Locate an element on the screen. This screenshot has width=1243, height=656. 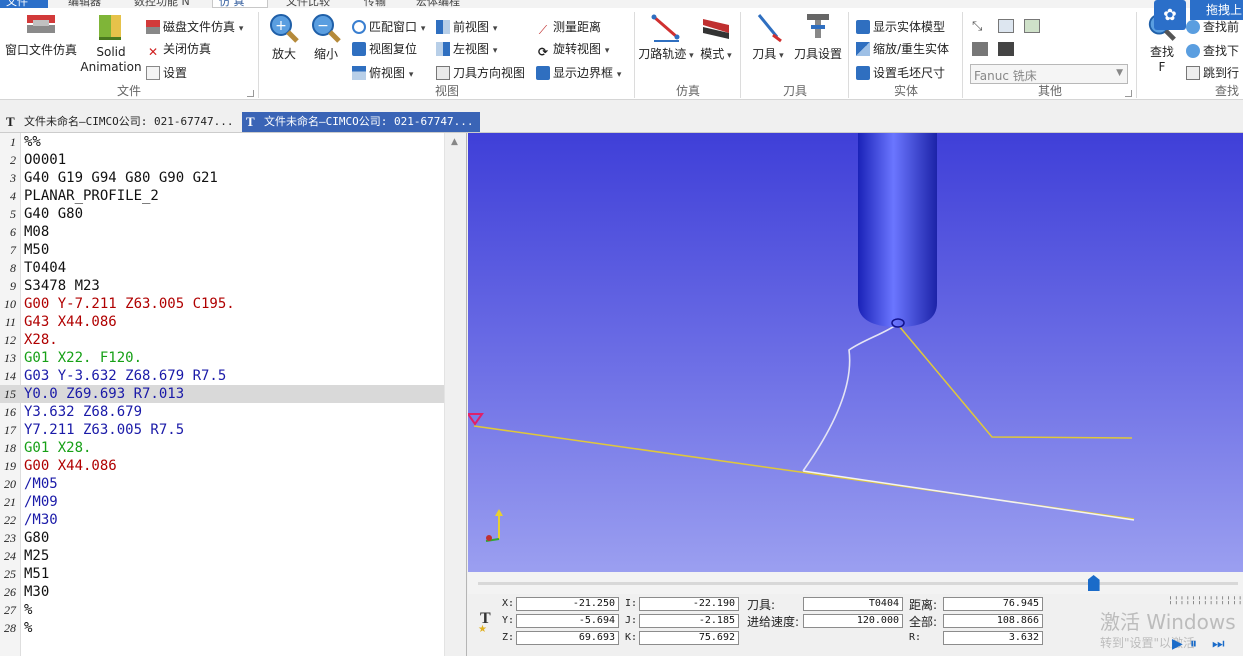
code-text: M08 is located at coordinates (37, 232).